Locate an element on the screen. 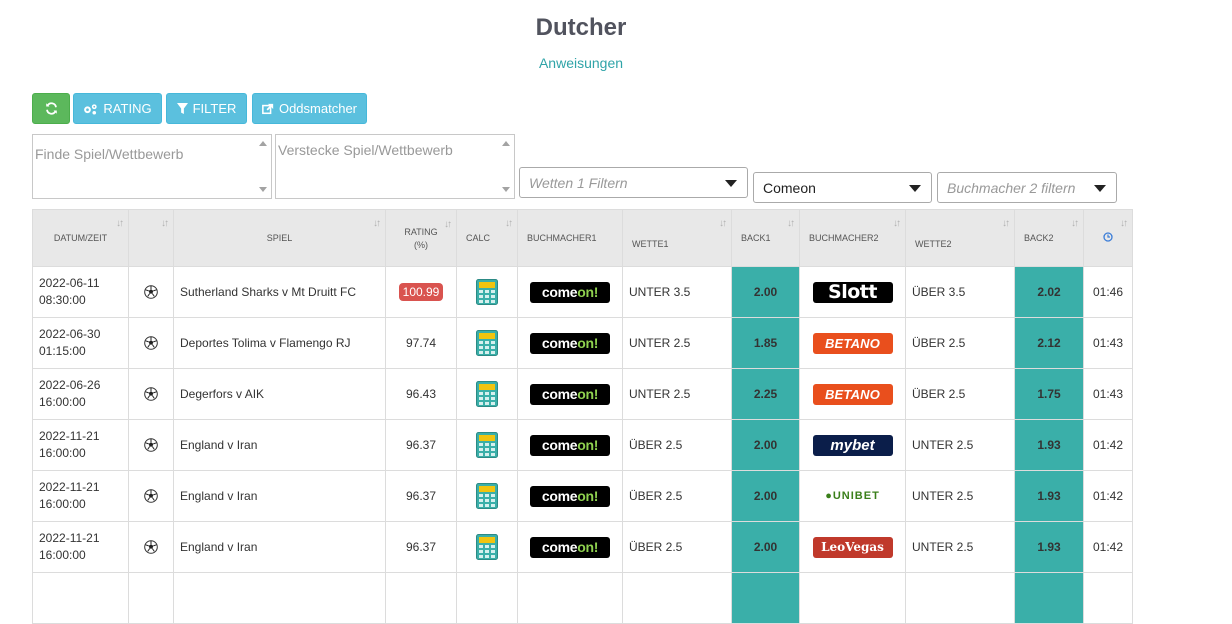  col-rating: RATING (%) ↓↑ is located at coordinates (421, 238).